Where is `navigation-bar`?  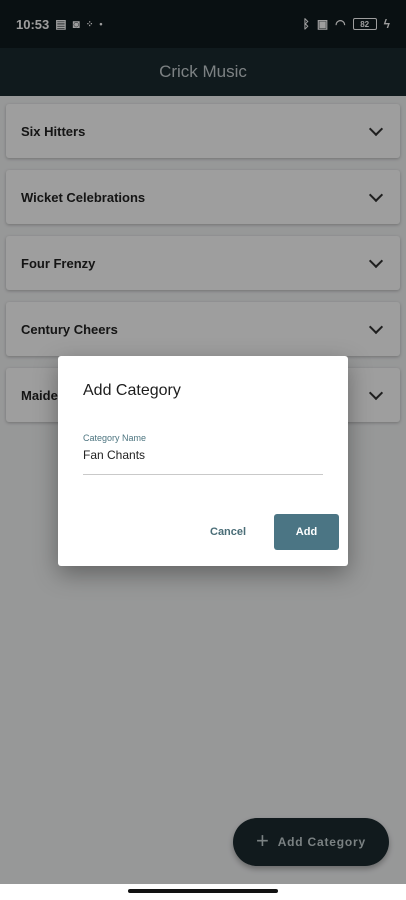
navigation-bar is located at coordinates (203, 892).